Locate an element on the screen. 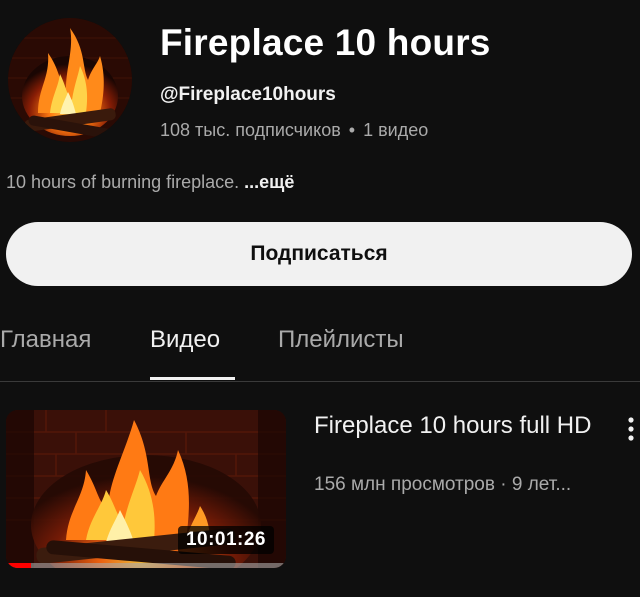 This screenshot has height=597, width=640. watch-progress-track is located at coordinates (146, 565).